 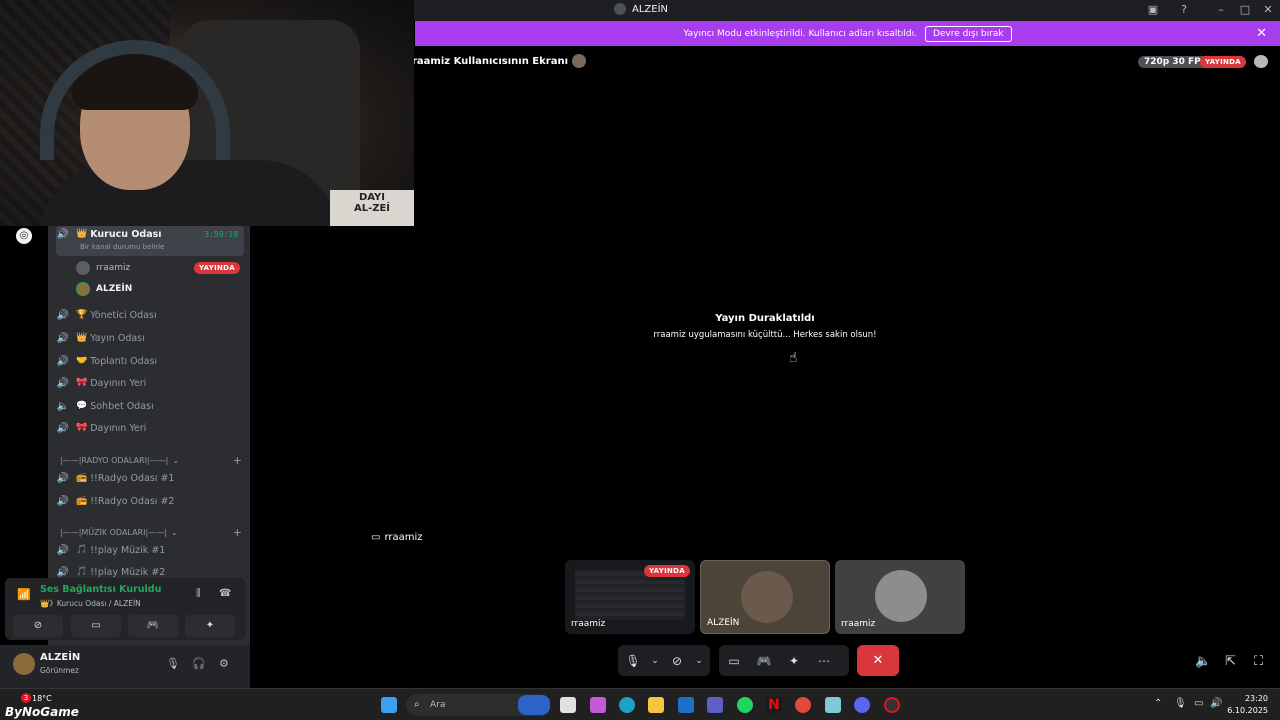 What do you see at coordinates (38, 626) in the screenshot?
I see `camera-off-button: ⊘` at bounding box center [38, 626].